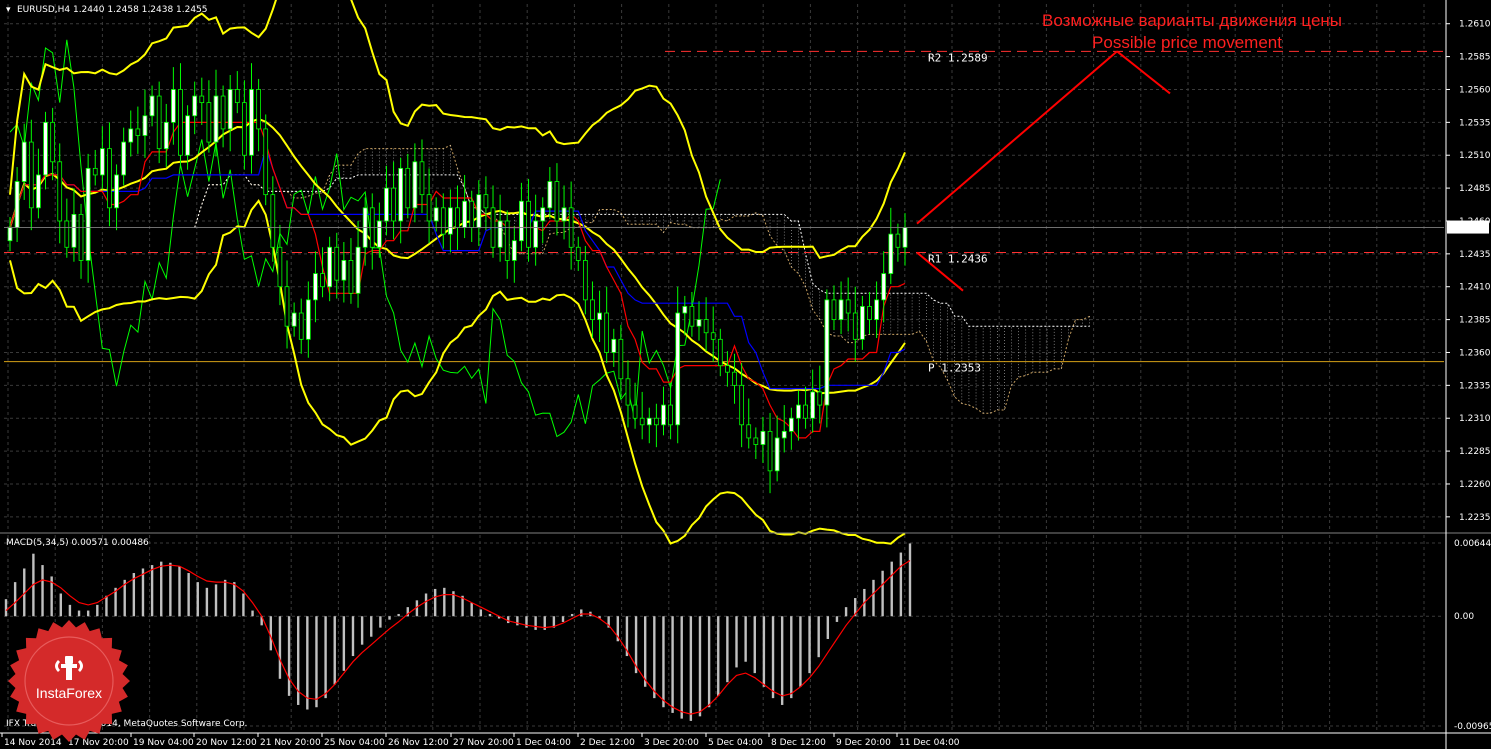 The image size is (1491, 749). Describe the element at coordinates (929, 743) in the screenshot. I see `x-tick-label: 11 Dec 04:00` at that location.